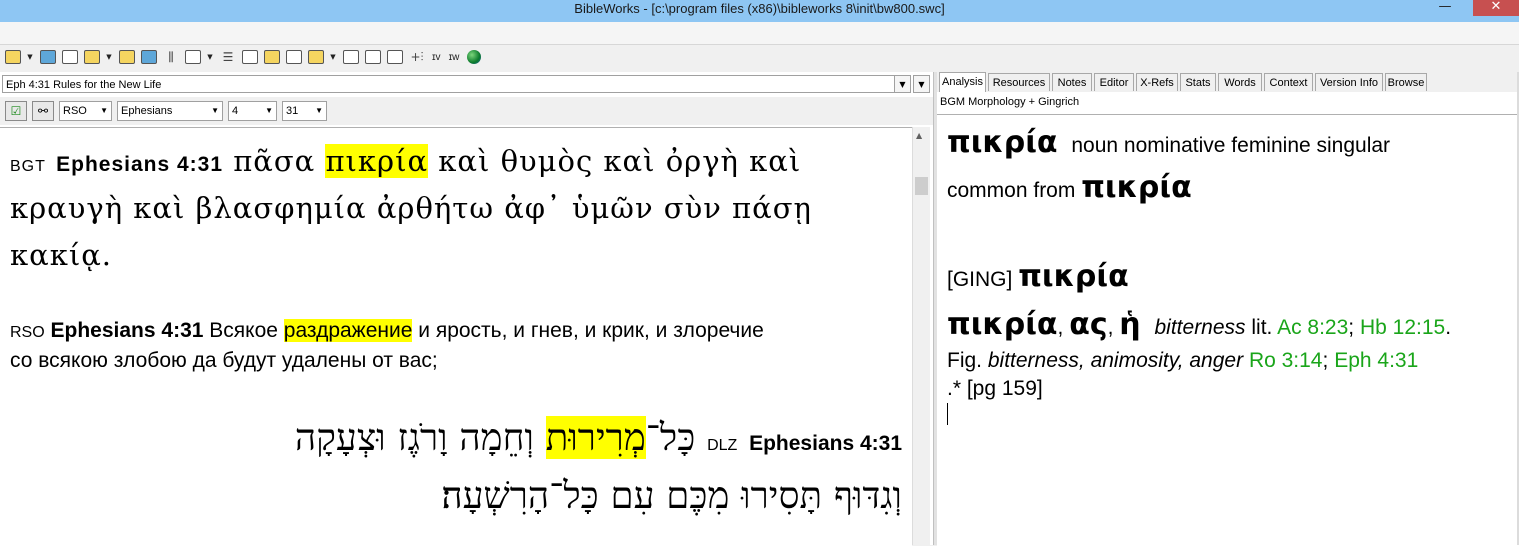  I want to click on parse-text: noun nominative feminine singular, so click(1231, 145).